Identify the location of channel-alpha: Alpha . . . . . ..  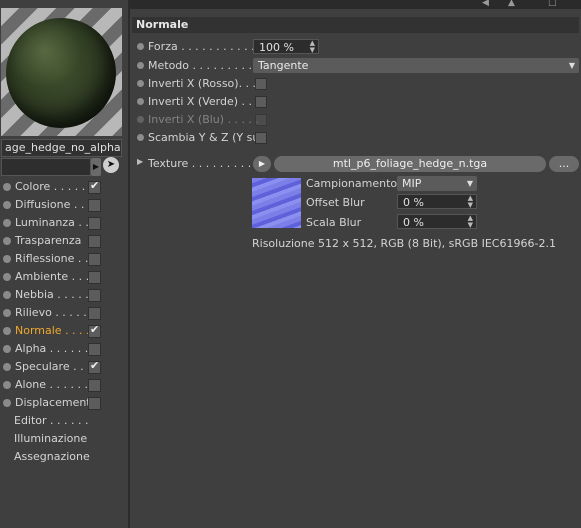
(64, 349).